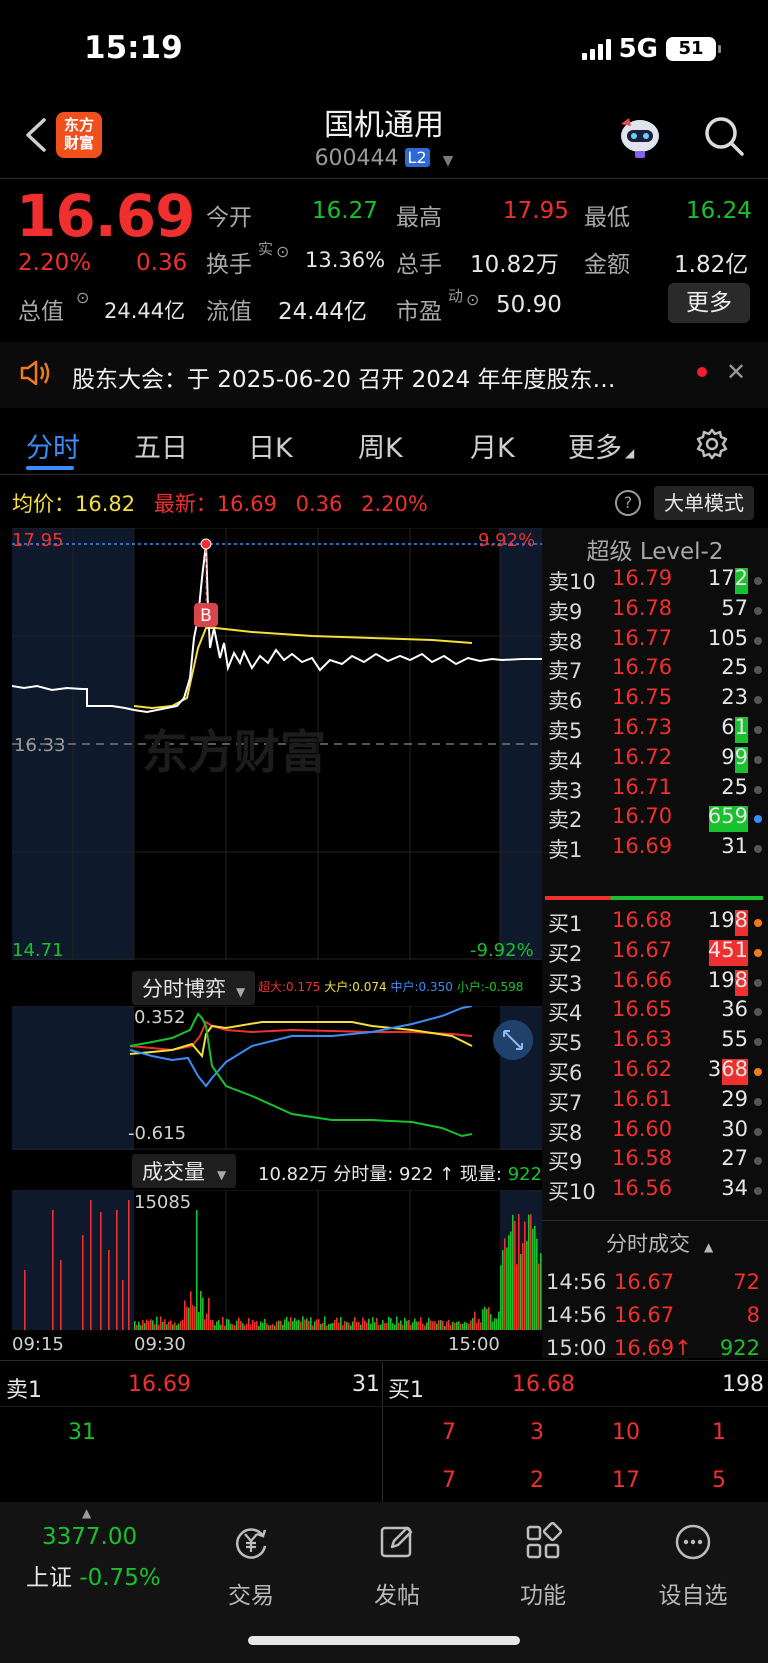 The width and height of the screenshot is (768, 1663). I want to click on more-button: 更多, so click(709, 303).